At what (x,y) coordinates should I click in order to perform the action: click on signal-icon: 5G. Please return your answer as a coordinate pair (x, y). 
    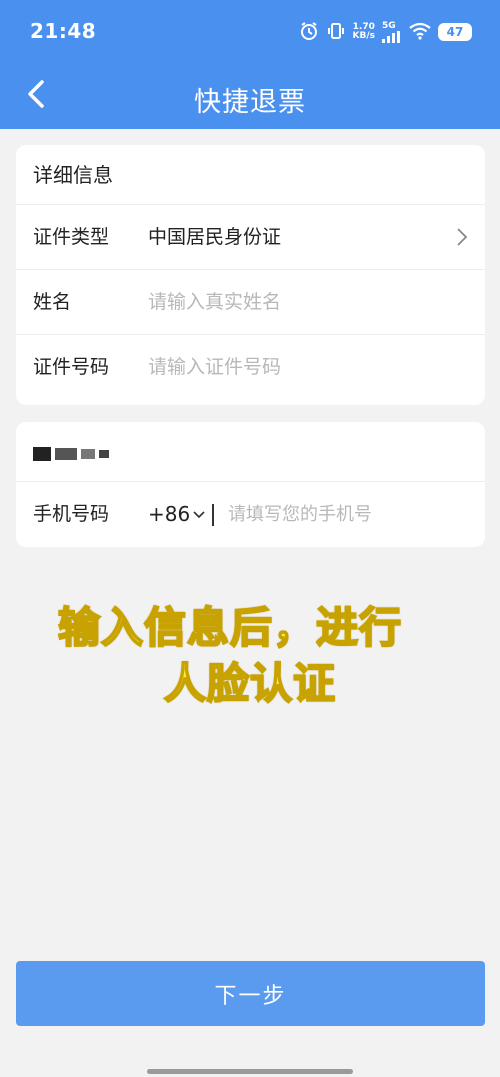
    Looking at the image, I should click on (392, 31).